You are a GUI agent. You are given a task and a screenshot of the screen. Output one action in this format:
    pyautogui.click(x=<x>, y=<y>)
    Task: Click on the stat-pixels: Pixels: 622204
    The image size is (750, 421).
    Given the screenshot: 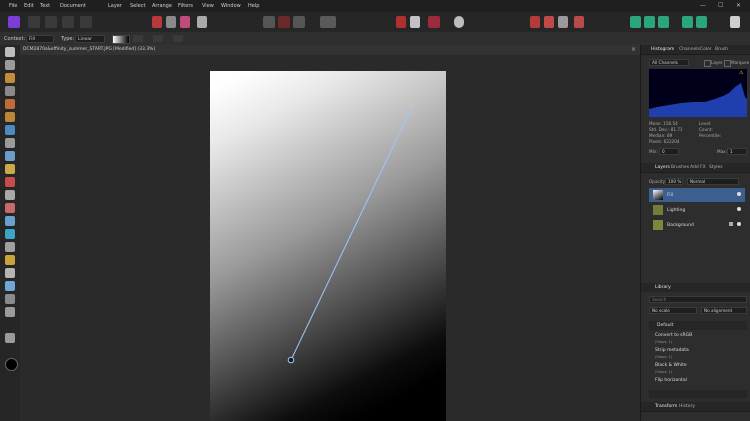 What is the action you would take?
    pyautogui.click(x=664, y=141)
    